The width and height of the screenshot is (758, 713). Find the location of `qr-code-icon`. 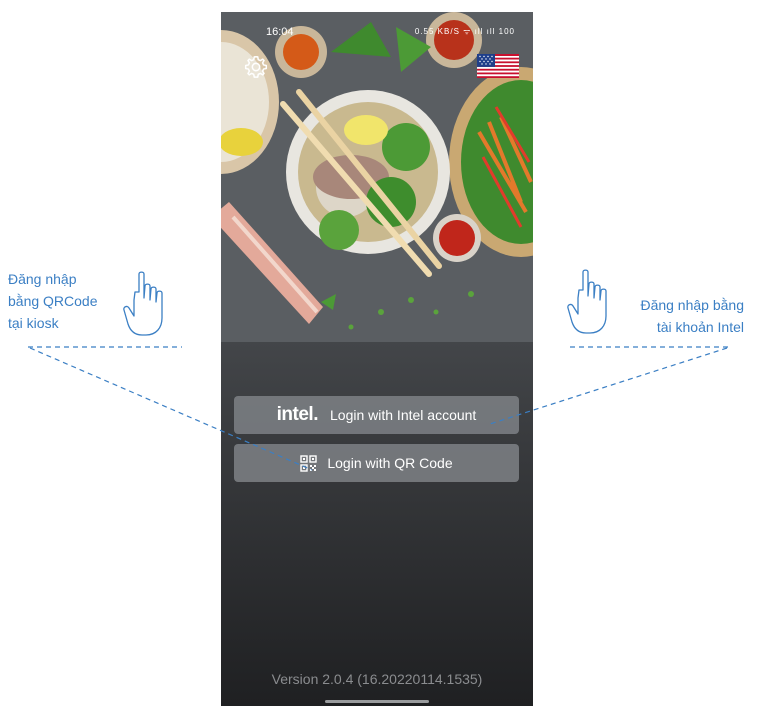

qr-code-icon is located at coordinates (309, 463).